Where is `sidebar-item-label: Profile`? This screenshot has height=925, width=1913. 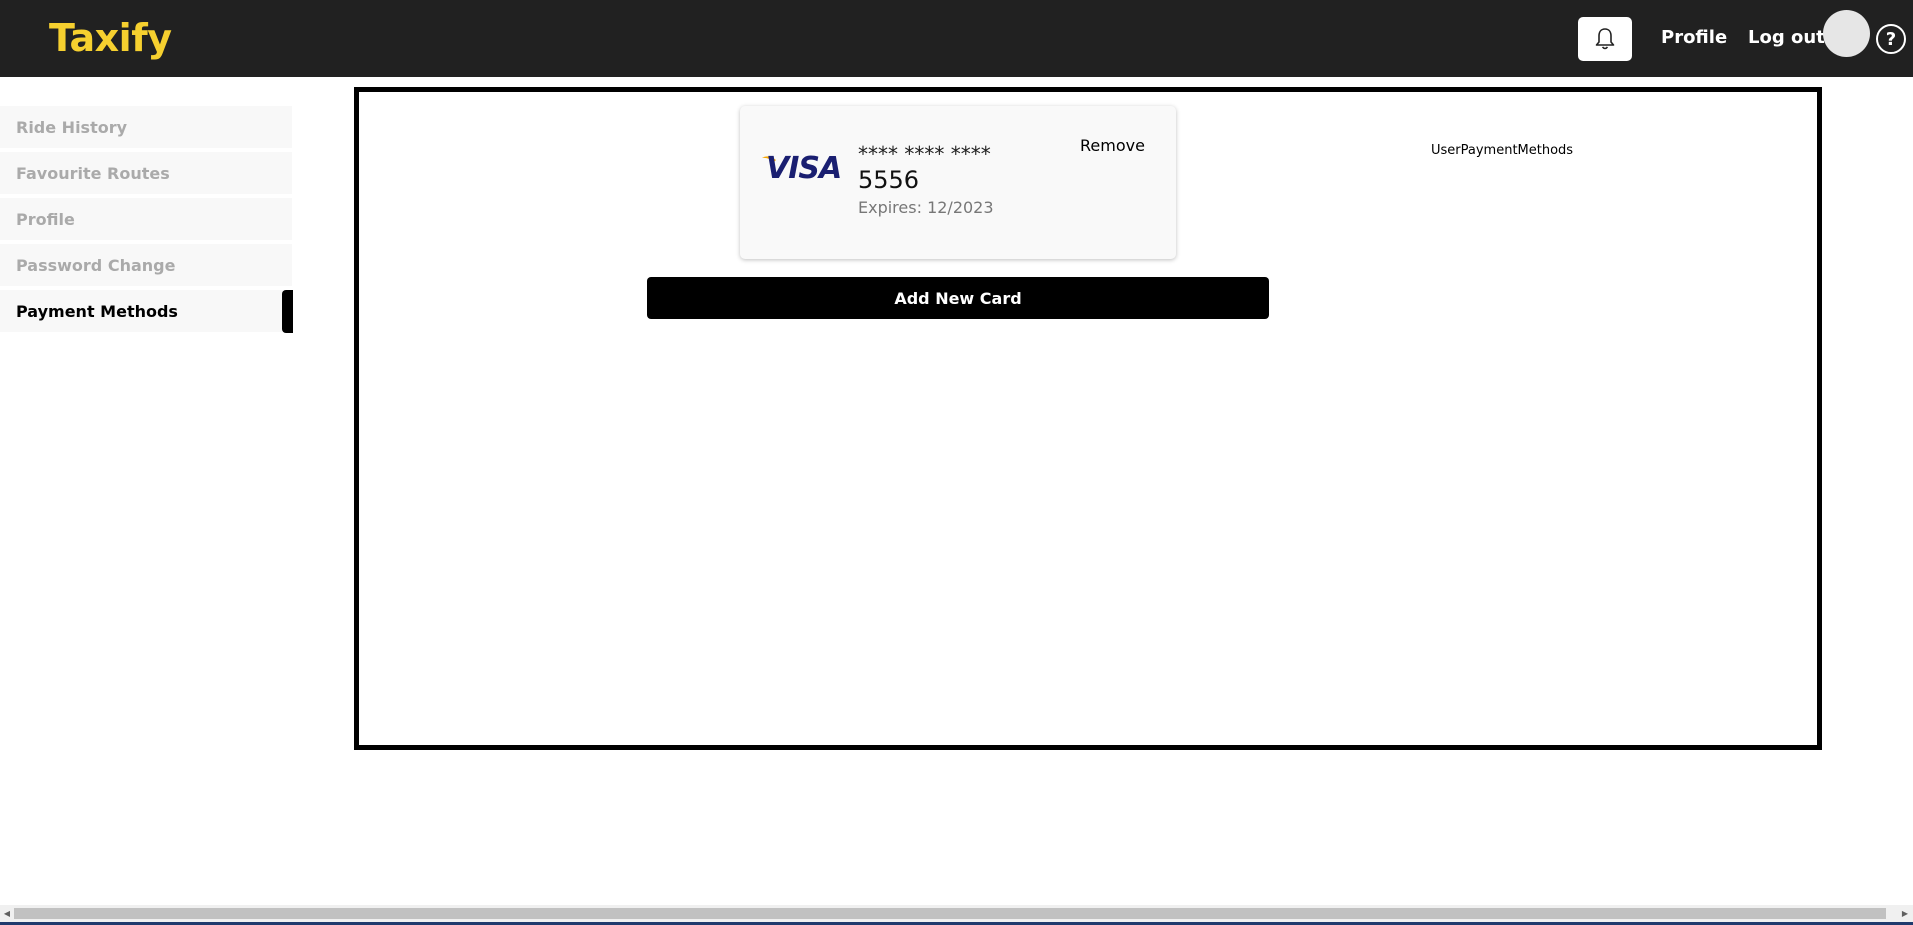 sidebar-item-label: Profile is located at coordinates (45, 219).